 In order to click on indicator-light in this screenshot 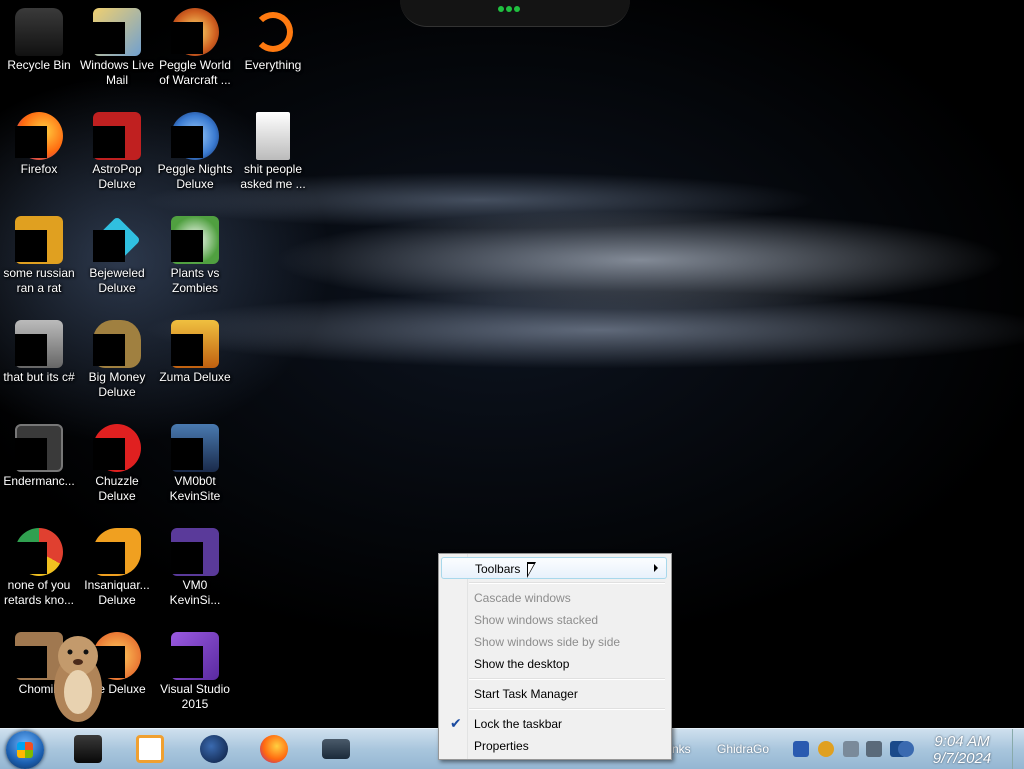, I will do `click(509, 9)`.